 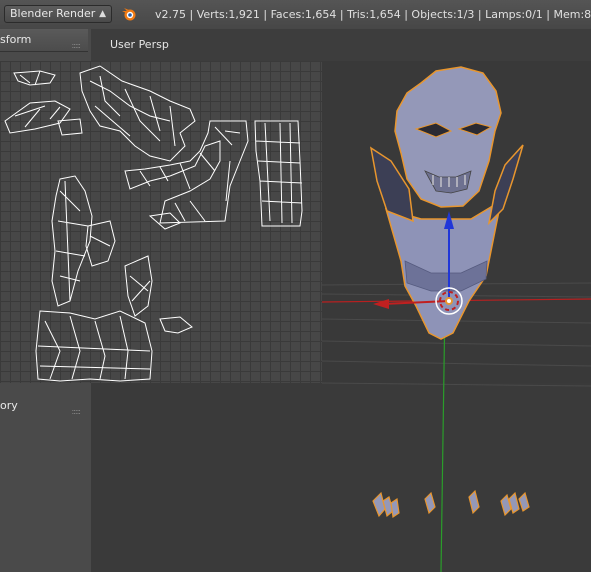 What do you see at coordinates (102, 14) in the screenshot?
I see `dropdown-arrow-icon: ▲` at bounding box center [102, 14].